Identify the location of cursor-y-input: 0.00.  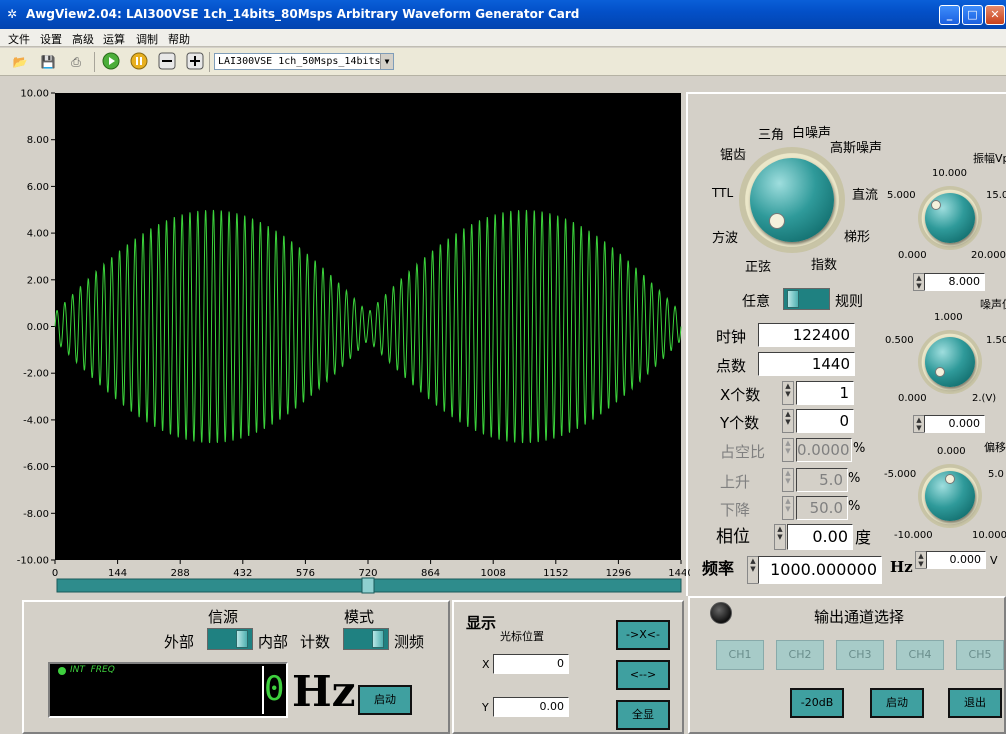
(531, 707).